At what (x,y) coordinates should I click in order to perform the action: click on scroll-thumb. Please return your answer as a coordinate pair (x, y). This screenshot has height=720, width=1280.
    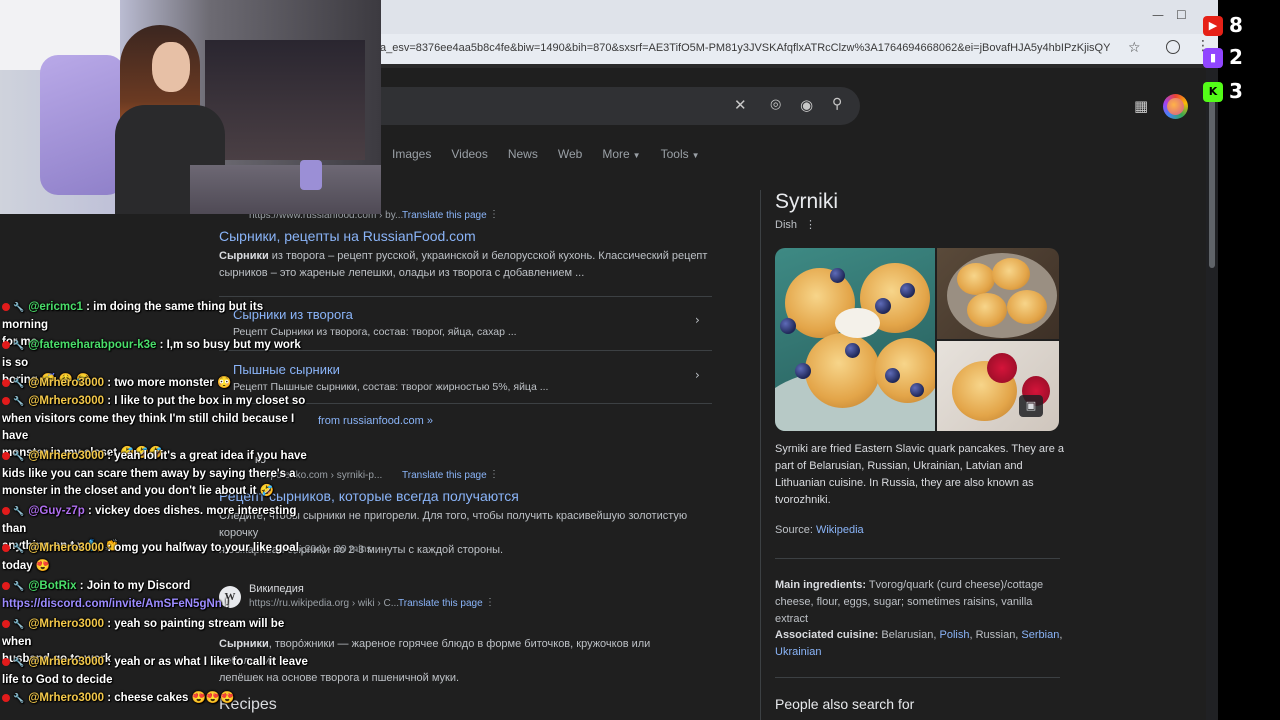
    Looking at the image, I should click on (1212, 183).